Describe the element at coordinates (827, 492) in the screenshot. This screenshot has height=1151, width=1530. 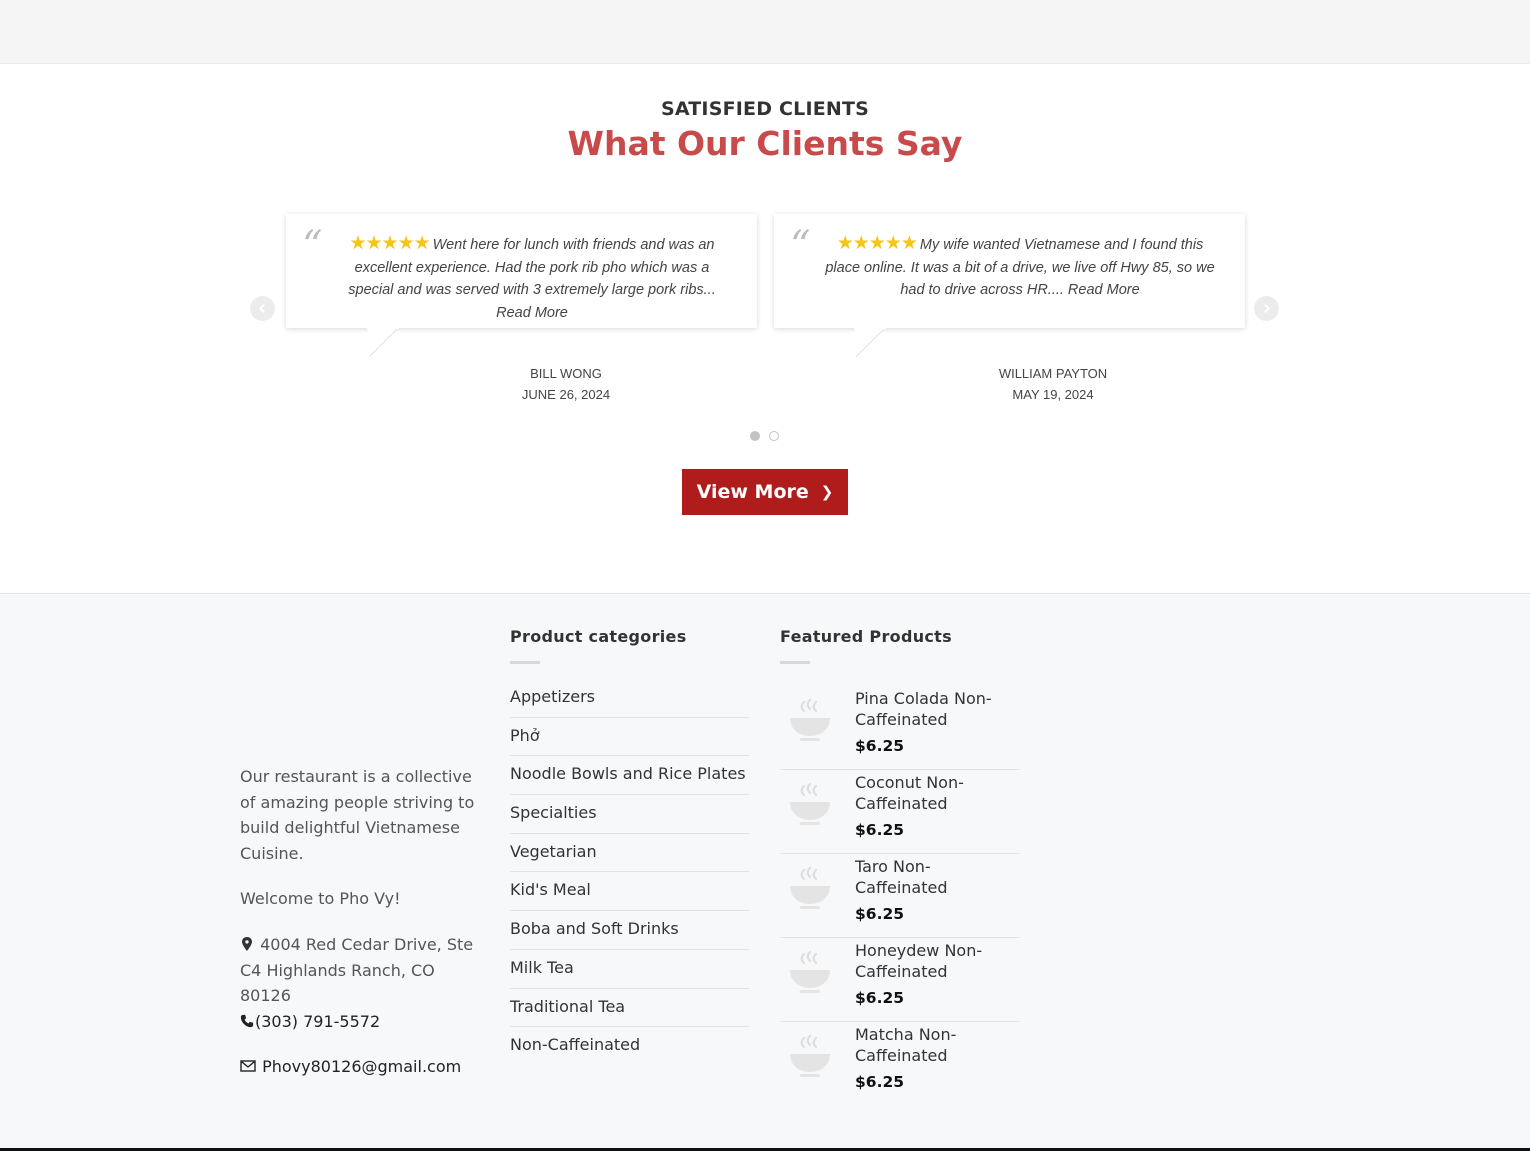
I see `chevron-right-icon: ❯` at that location.